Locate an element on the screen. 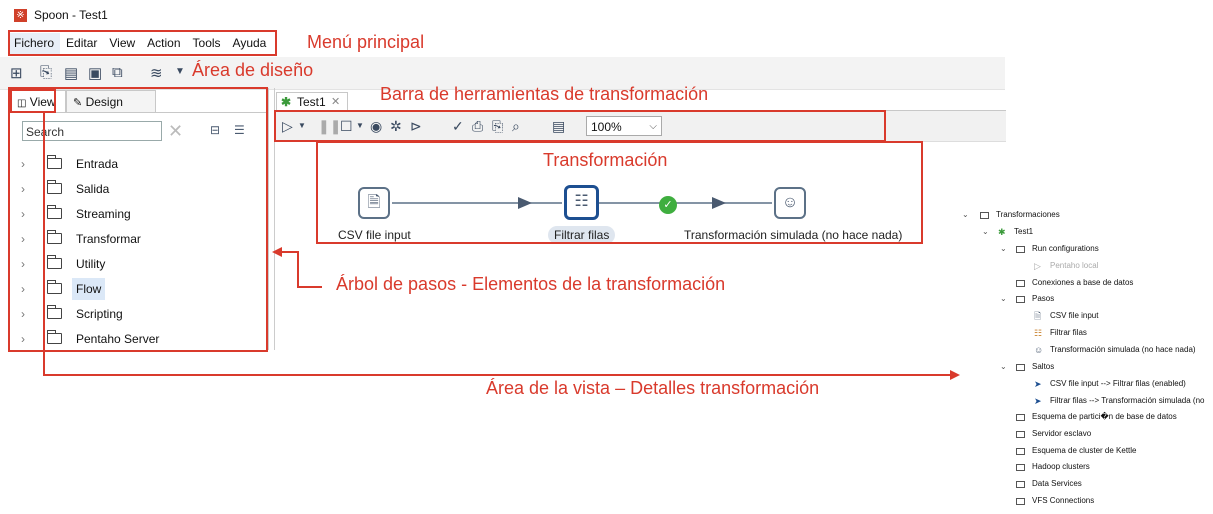  csv-file-icon: 🗎 is located at coordinates (1038, 316).